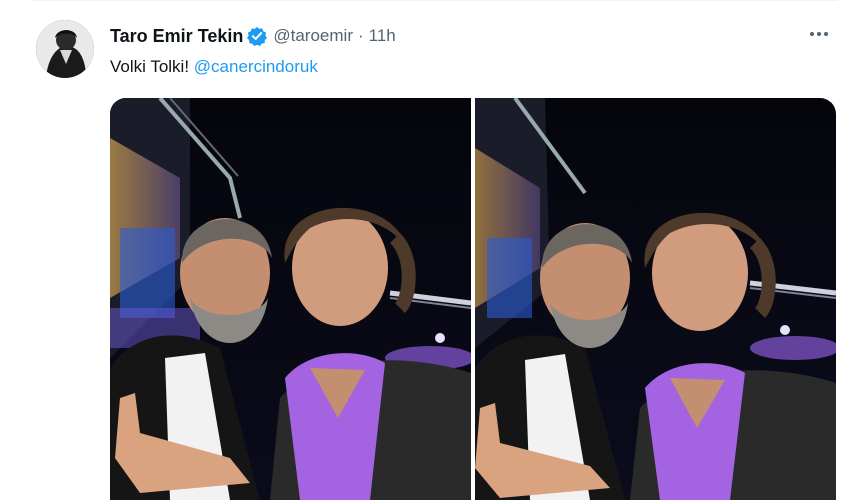  Describe the element at coordinates (435, 0) in the screenshot. I see `tweet-top-divider` at that location.